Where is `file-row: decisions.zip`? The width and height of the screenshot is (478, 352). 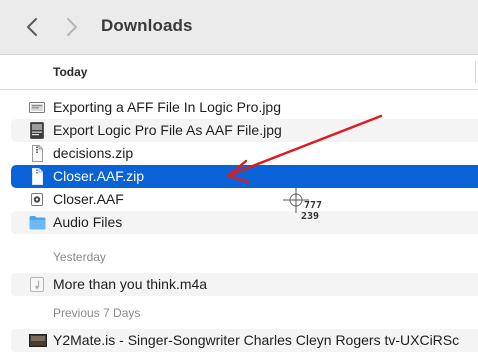
file-row: decisions.zip is located at coordinates (244, 153).